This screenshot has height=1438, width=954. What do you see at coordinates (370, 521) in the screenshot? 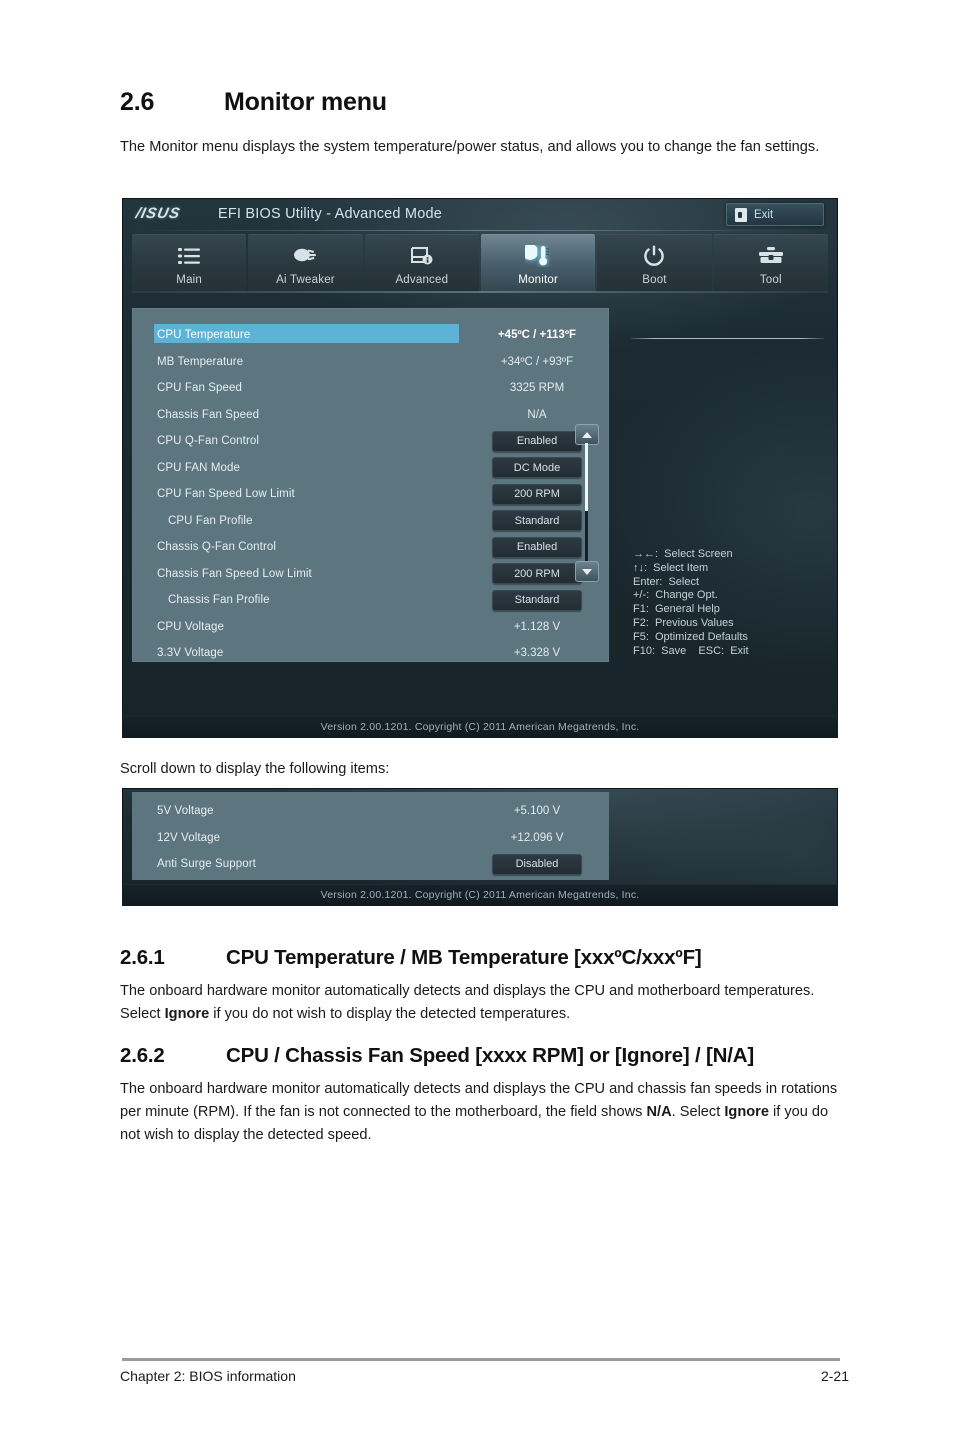
I see `settings-row: CPU Fan Profile Standard` at bounding box center [370, 521].